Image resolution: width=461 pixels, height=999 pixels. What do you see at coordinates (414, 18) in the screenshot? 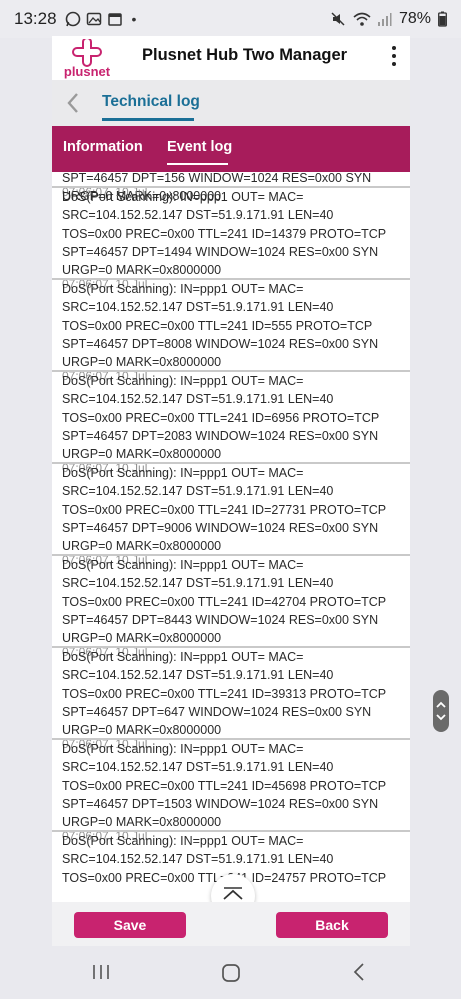
I see `battery-percent: 78%` at bounding box center [414, 18].